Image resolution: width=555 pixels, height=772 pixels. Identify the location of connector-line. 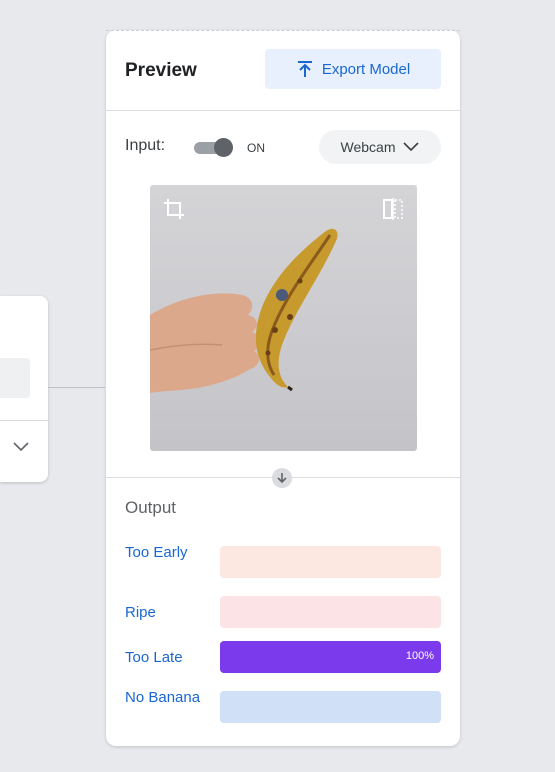
(76, 387).